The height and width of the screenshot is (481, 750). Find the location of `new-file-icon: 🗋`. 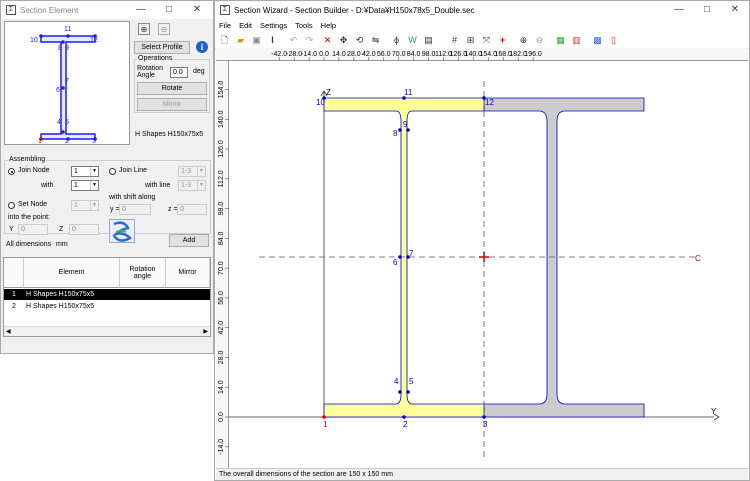

new-file-icon: 🗋 is located at coordinates (224, 40).